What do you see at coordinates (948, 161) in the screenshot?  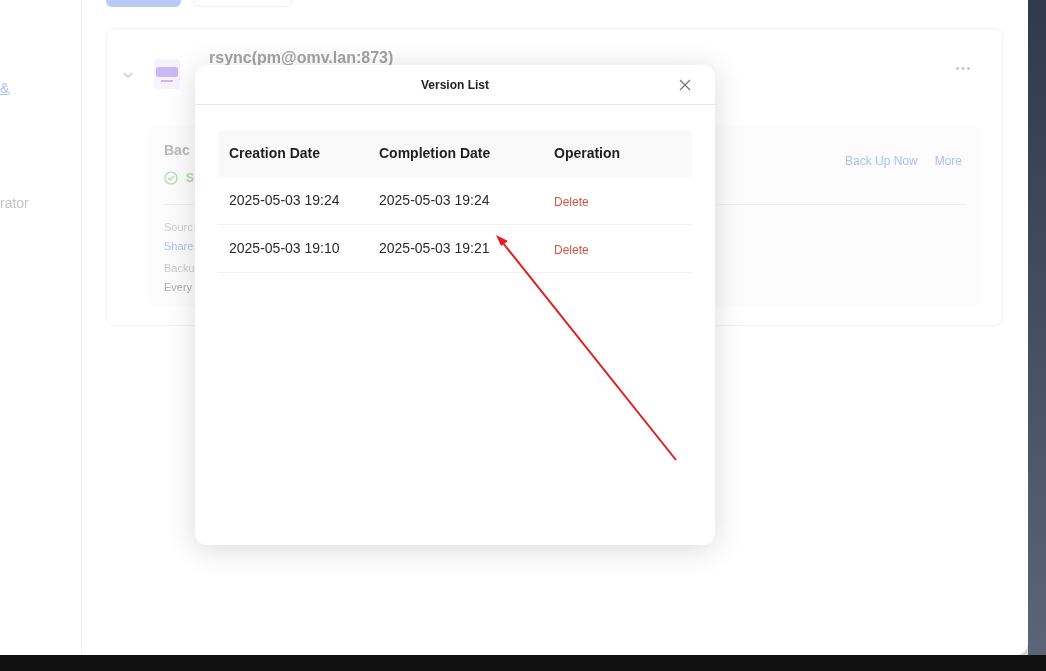 I see `action-link: More` at bounding box center [948, 161].